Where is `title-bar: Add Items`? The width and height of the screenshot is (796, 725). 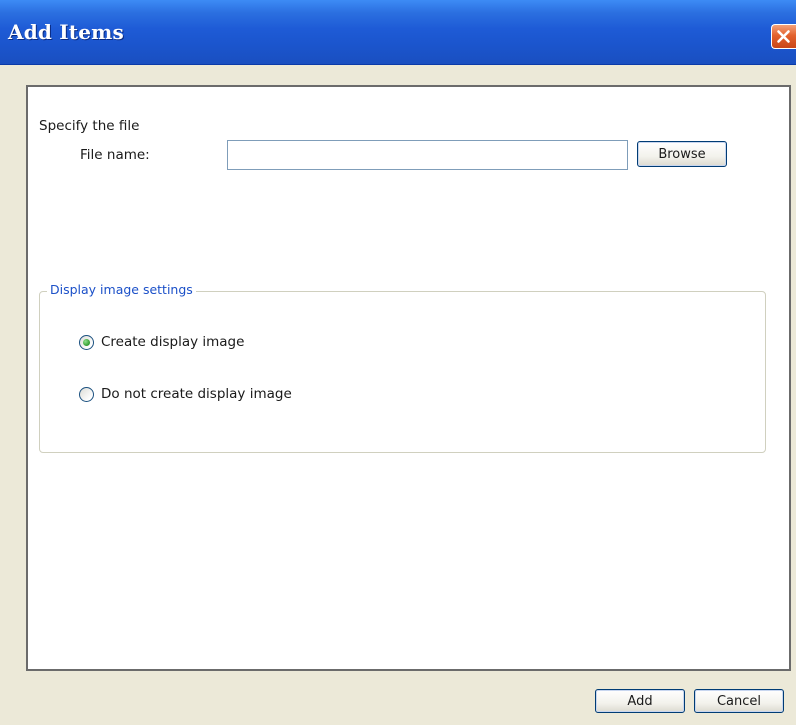 title-bar: Add Items is located at coordinates (398, 32).